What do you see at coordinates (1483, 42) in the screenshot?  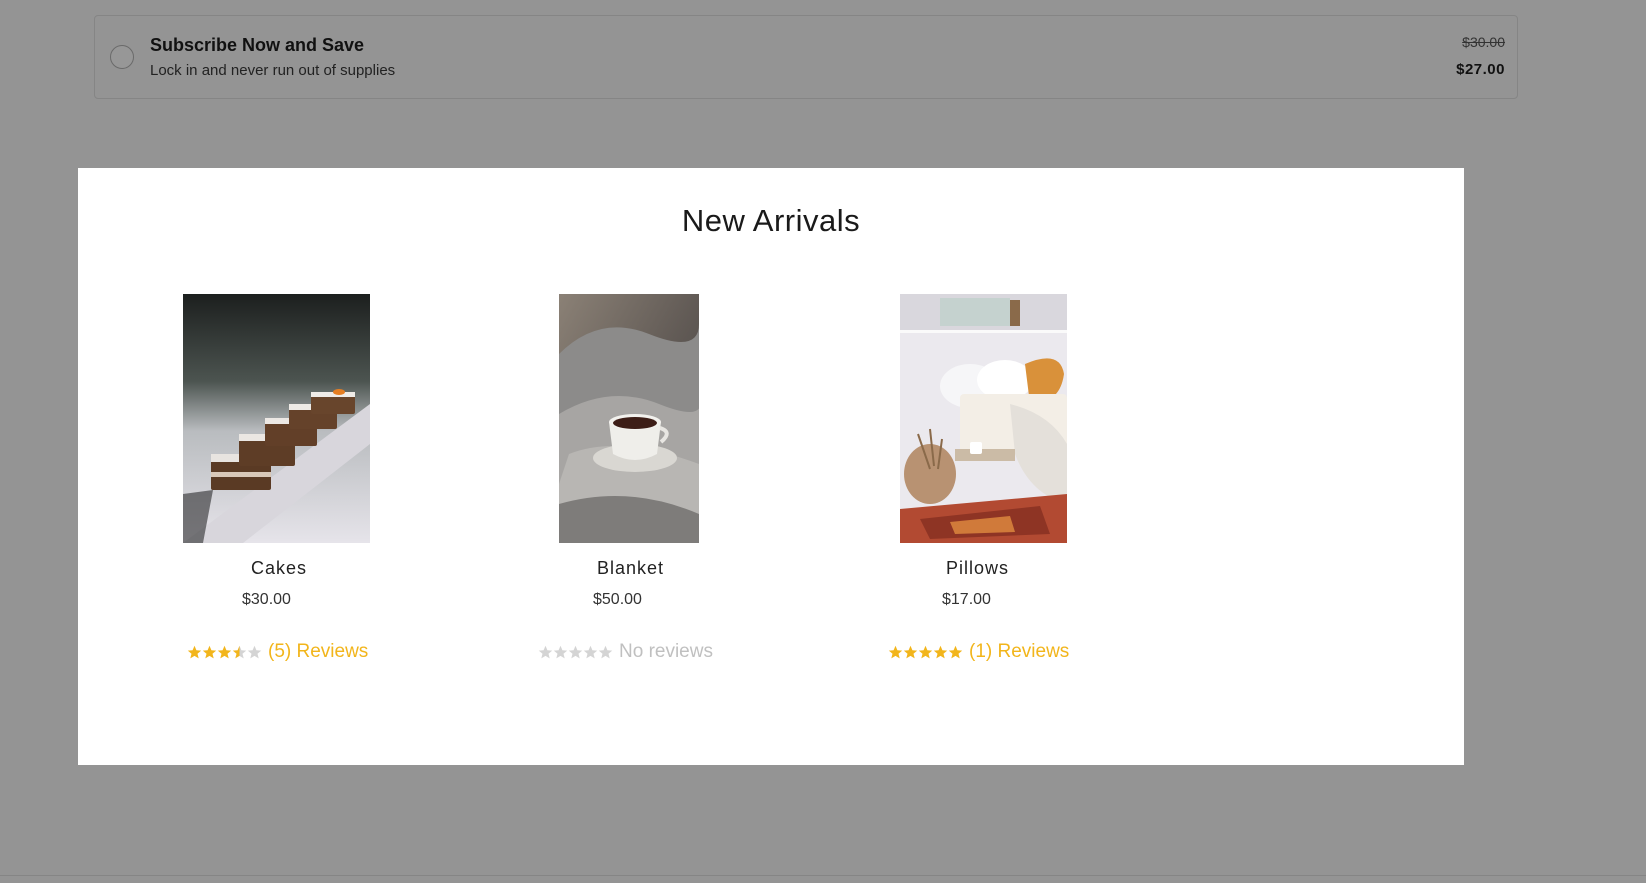 I see `original-price: $30.00` at bounding box center [1483, 42].